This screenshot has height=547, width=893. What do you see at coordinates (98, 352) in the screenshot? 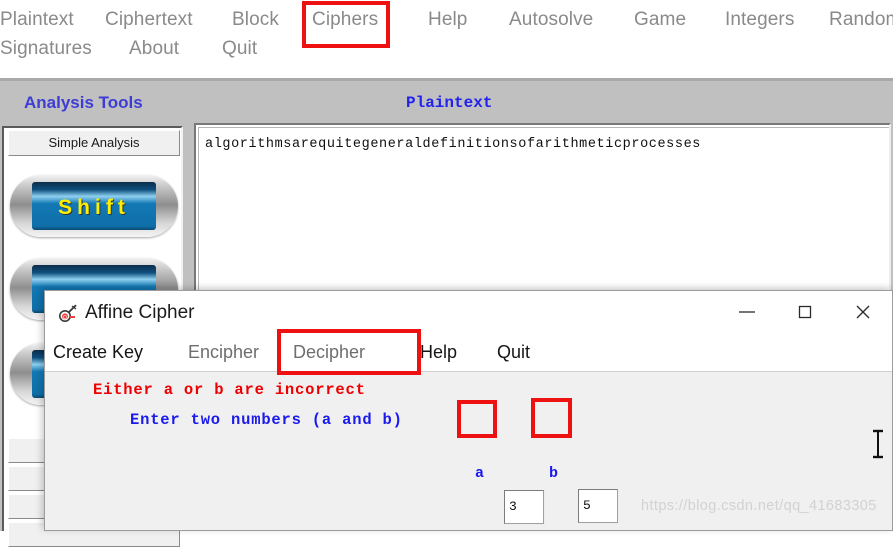
I see `dialog-menu-create-key: Create Key` at bounding box center [98, 352].